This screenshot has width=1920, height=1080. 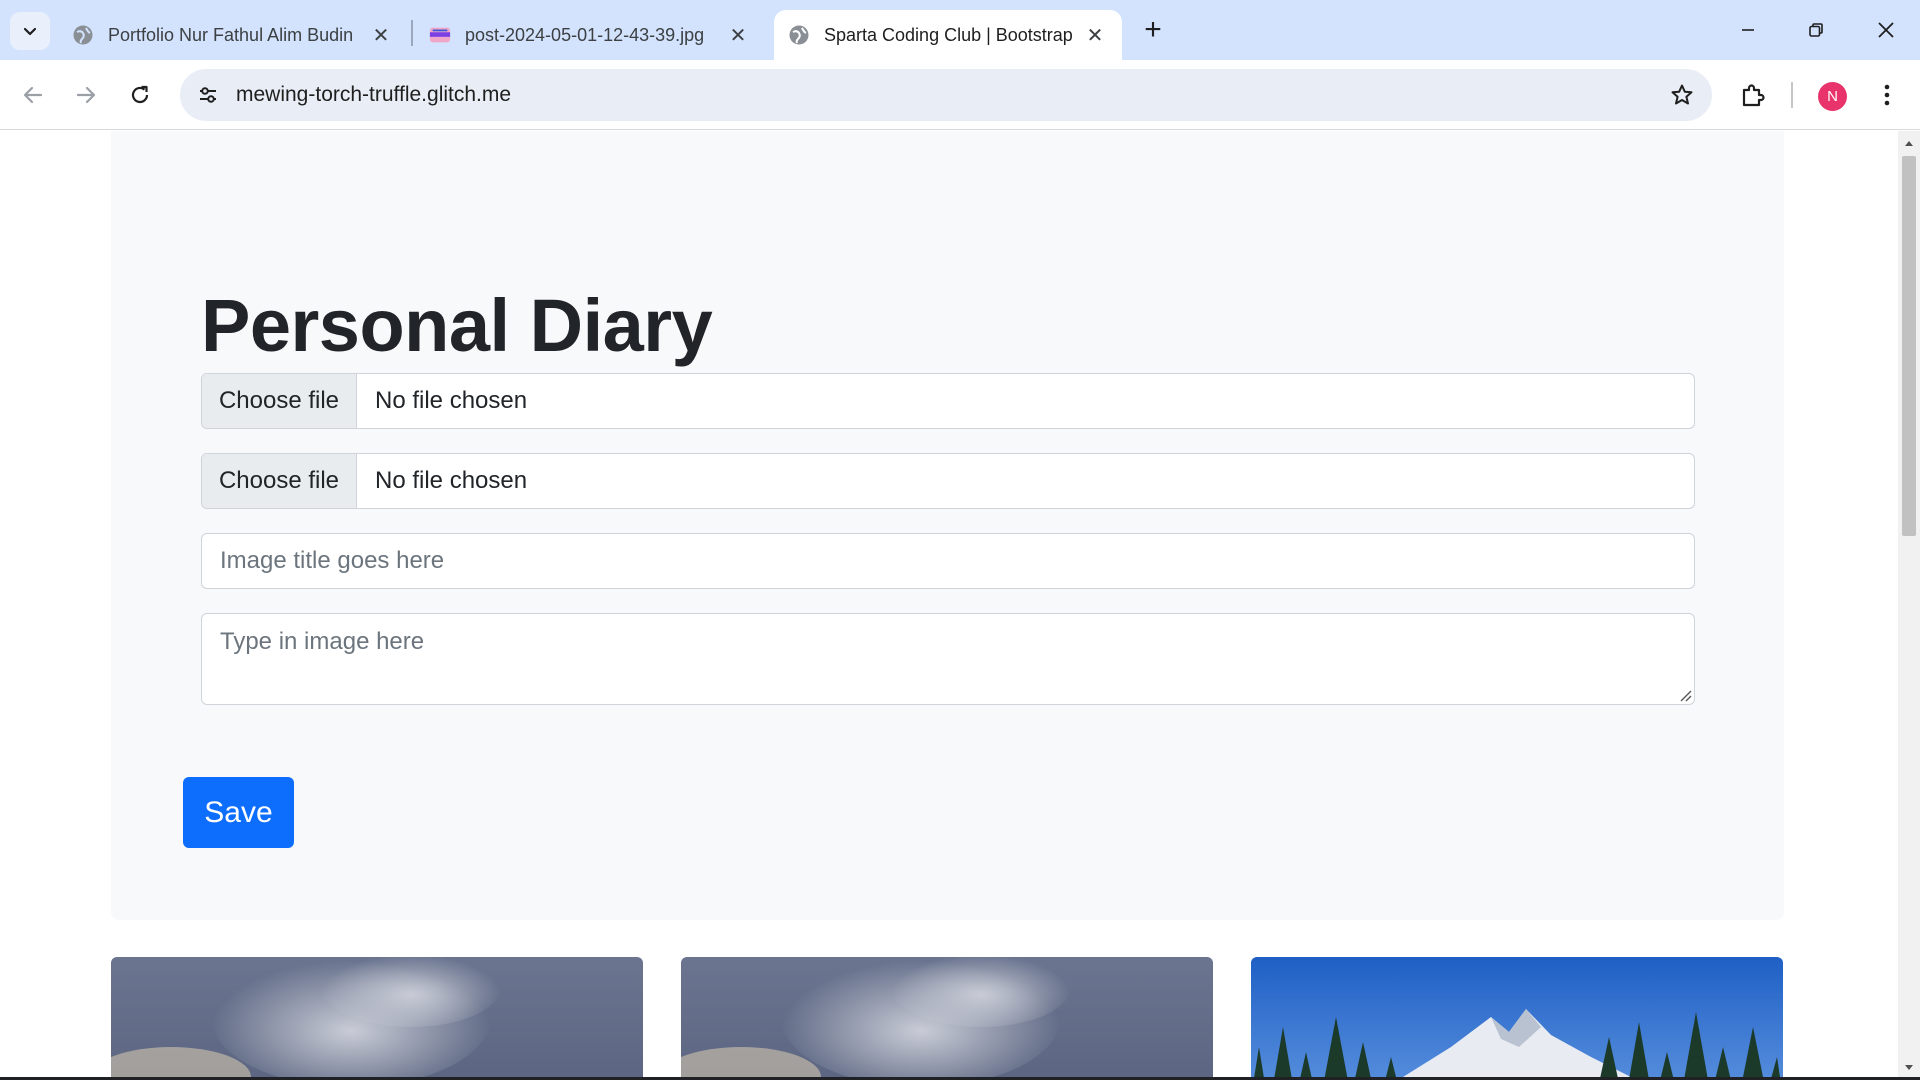 I want to click on reload-button, so click(x=140, y=95).